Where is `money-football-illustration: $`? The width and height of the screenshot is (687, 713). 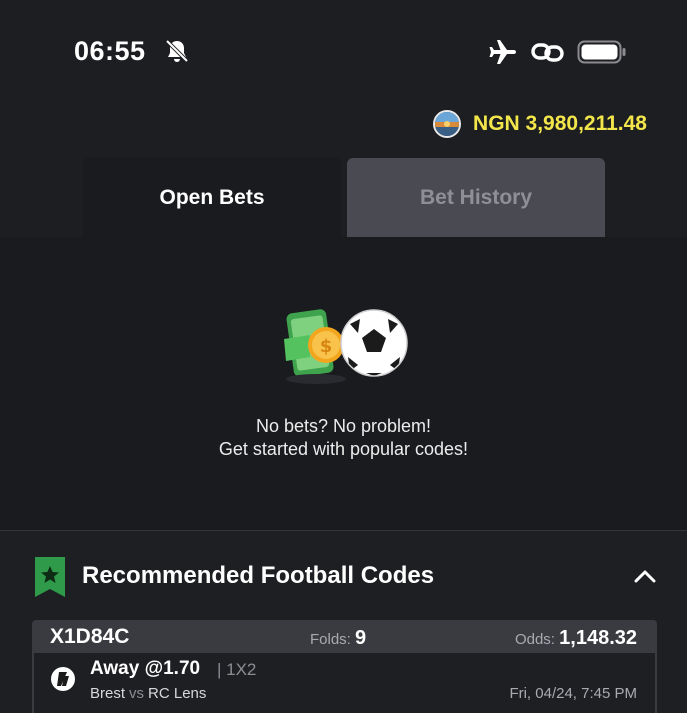 money-football-illustration: $ is located at coordinates (346, 346).